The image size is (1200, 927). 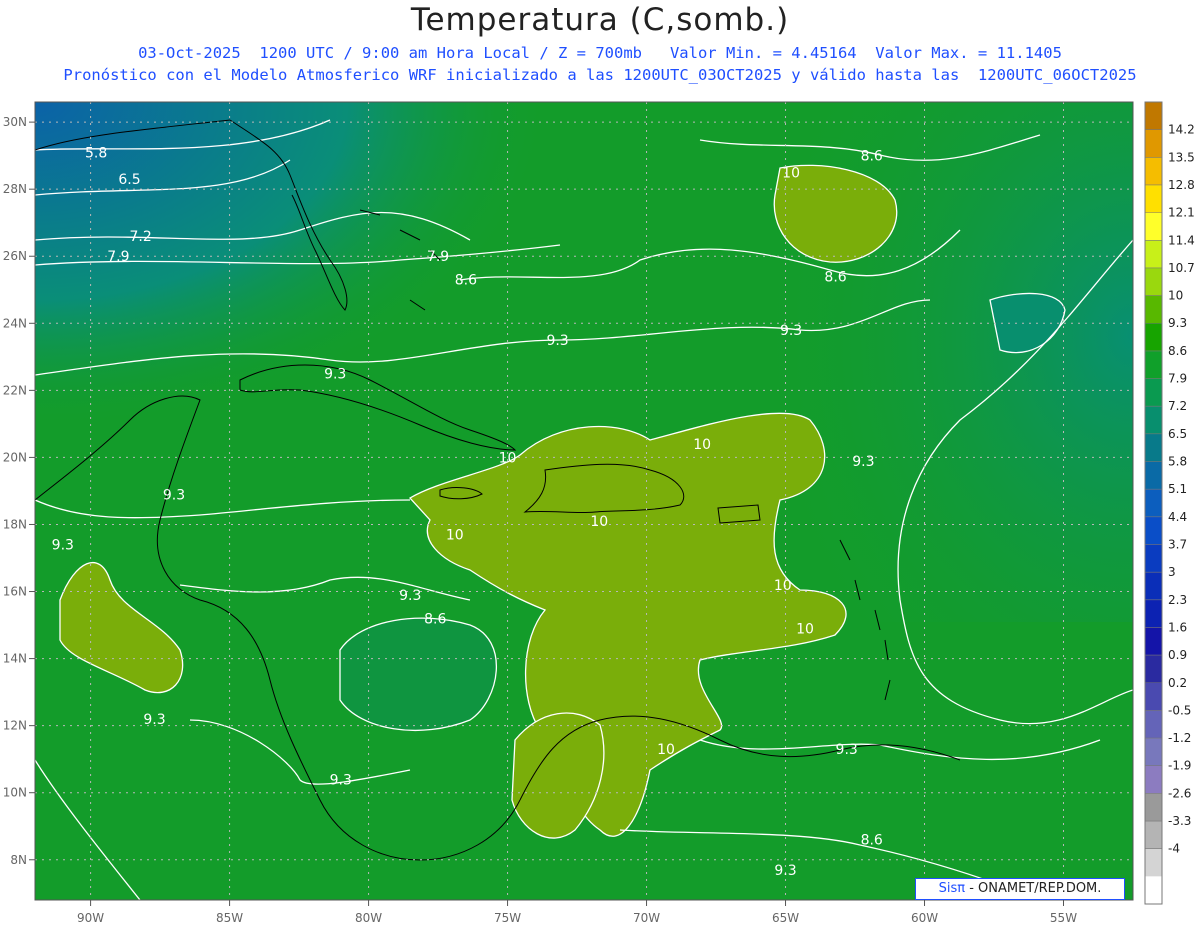 I want to click on tick-label-lon: 60W, so click(x=924, y=918).